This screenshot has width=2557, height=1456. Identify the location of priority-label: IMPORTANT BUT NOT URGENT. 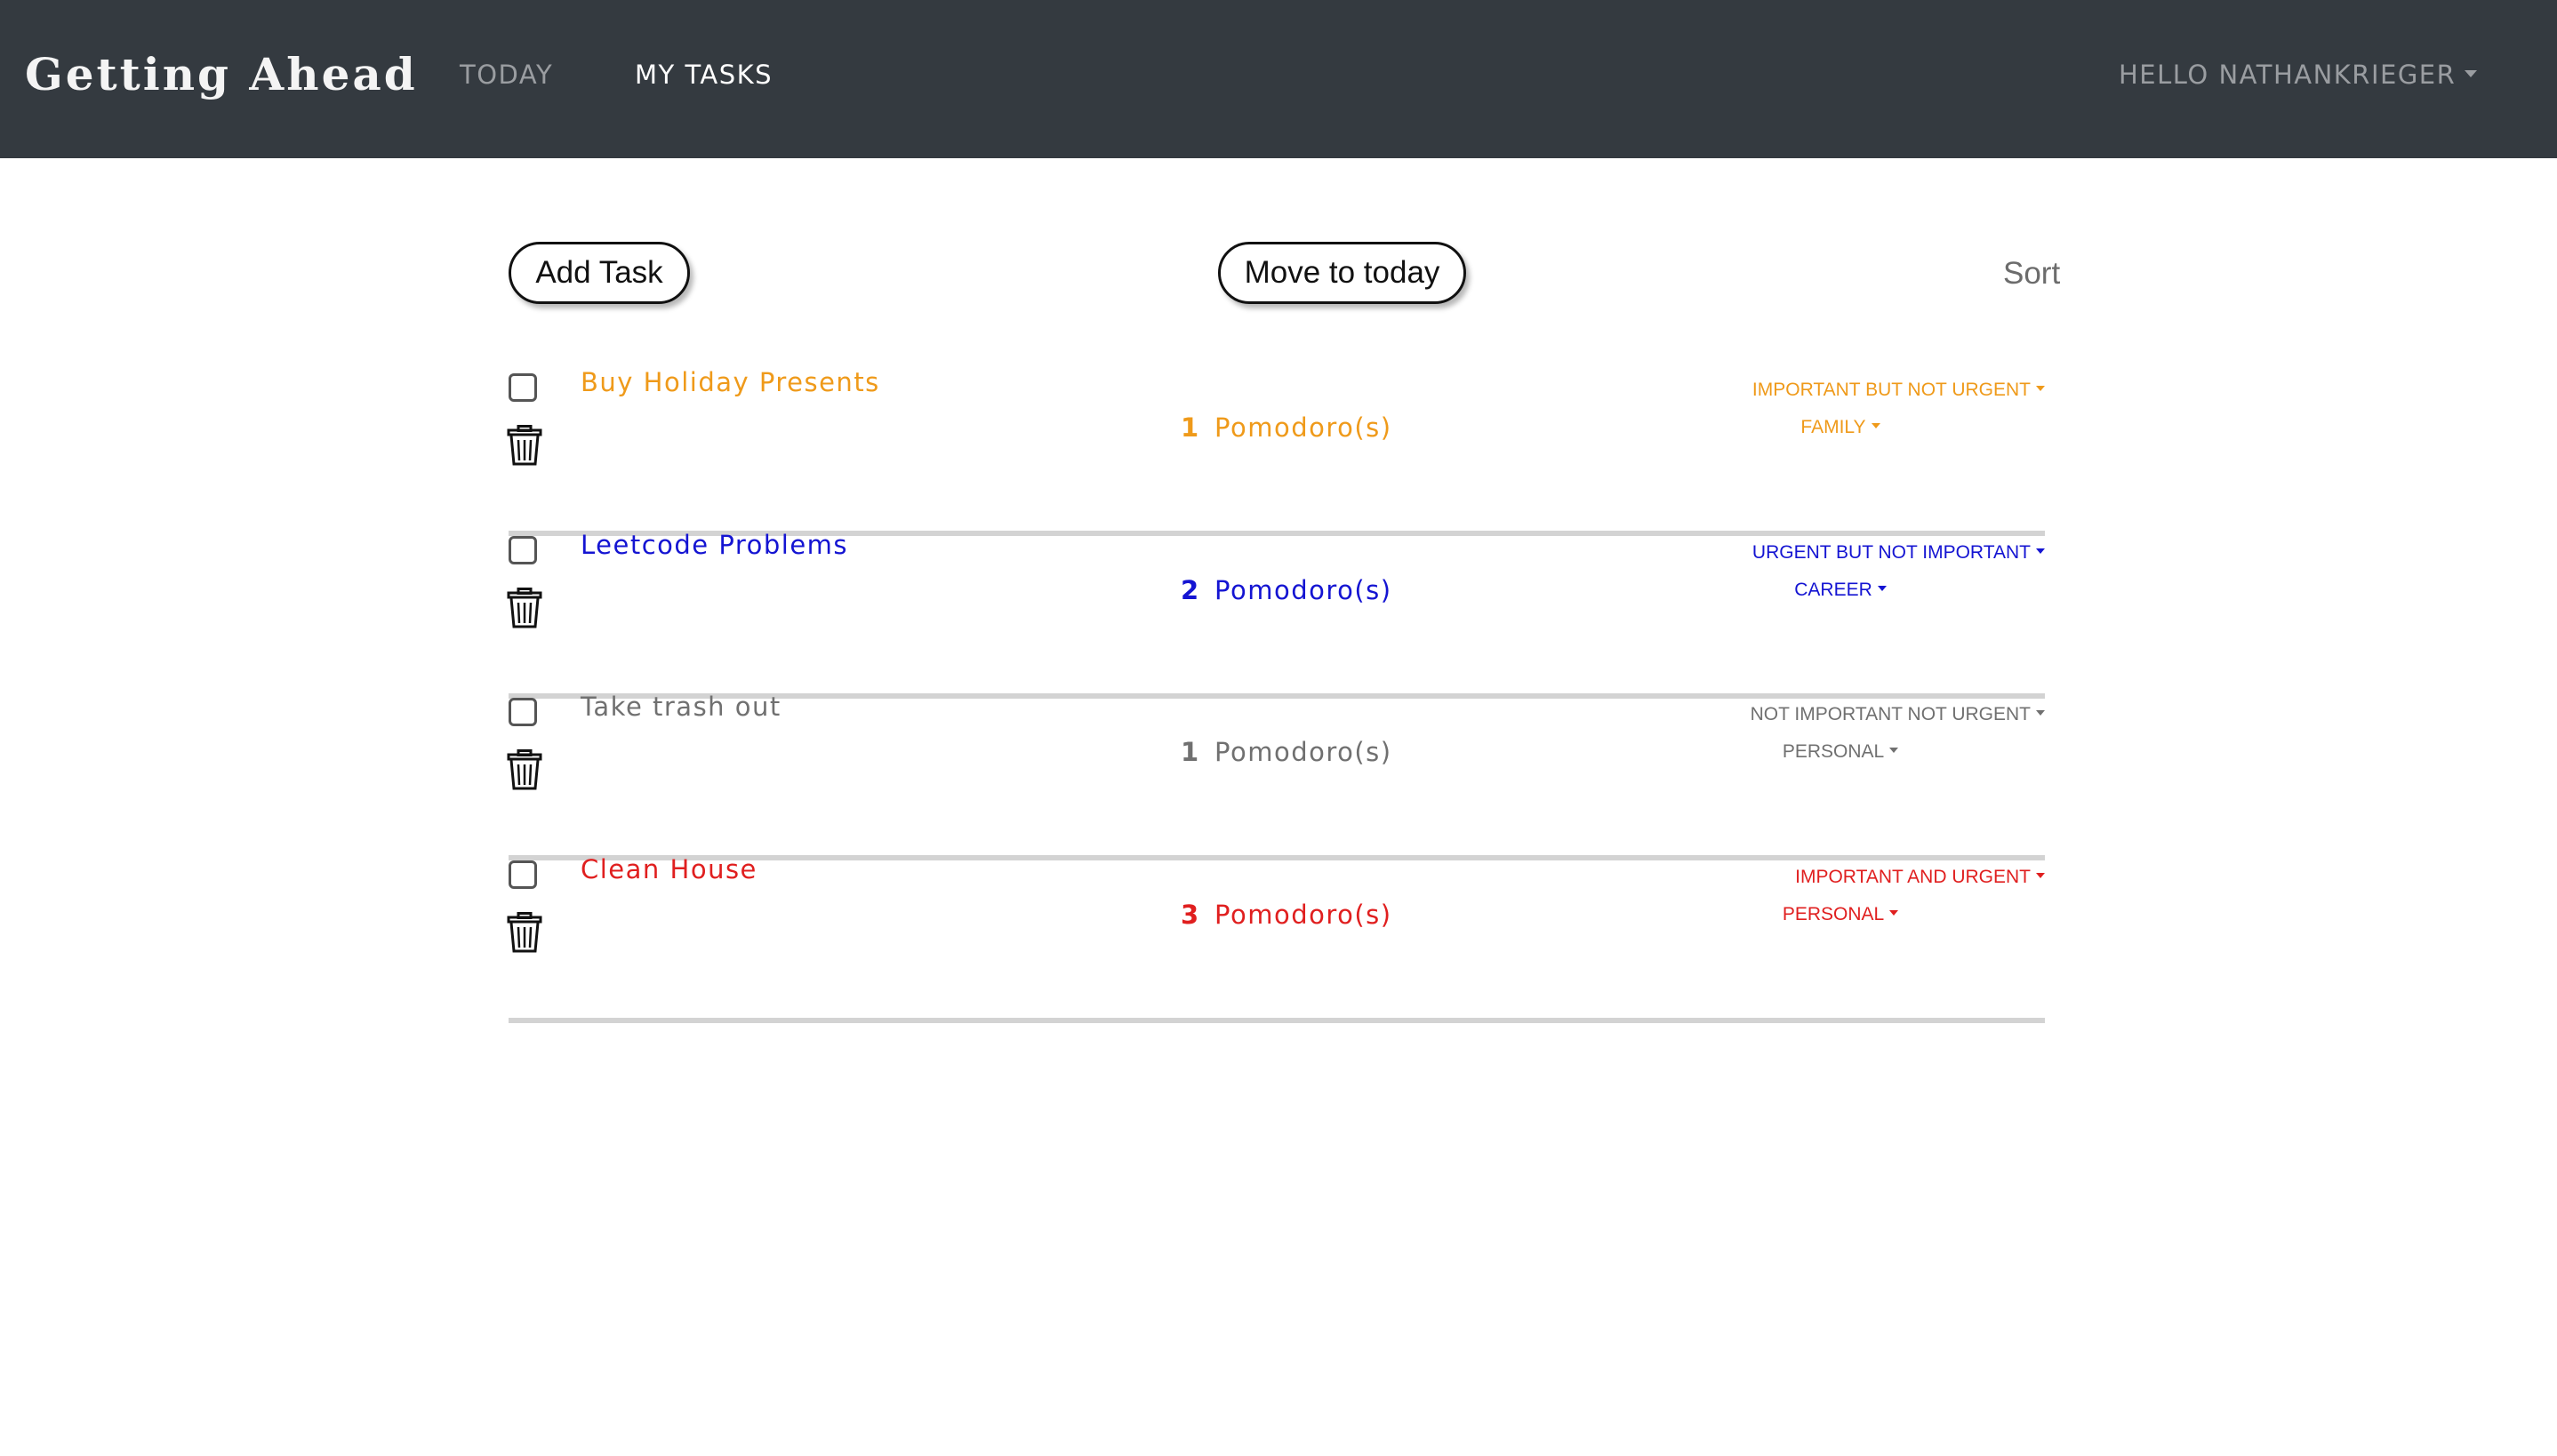
(1891, 390).